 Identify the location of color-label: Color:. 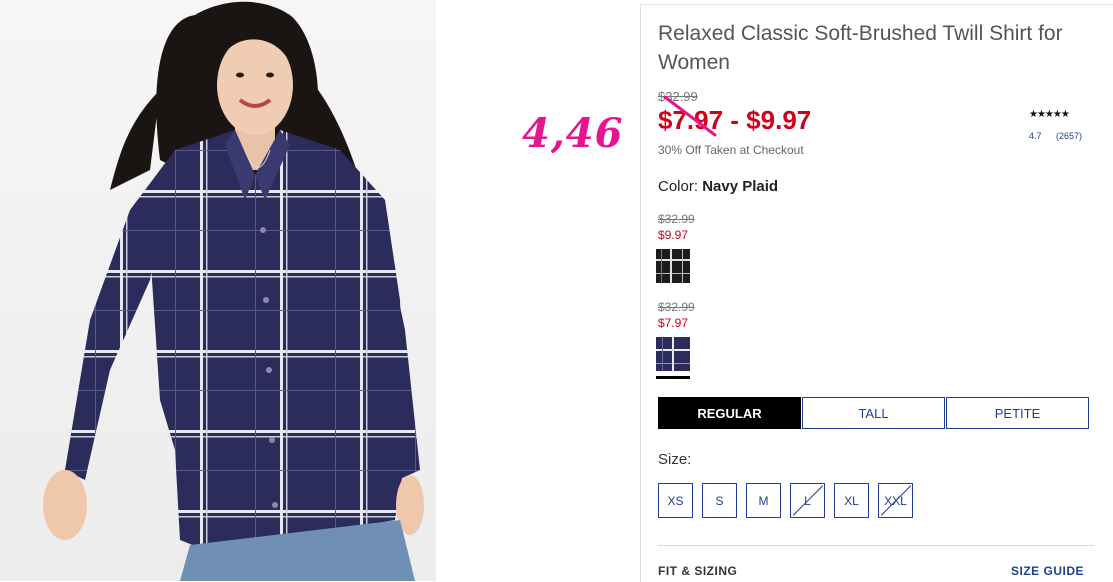
(678, 186).